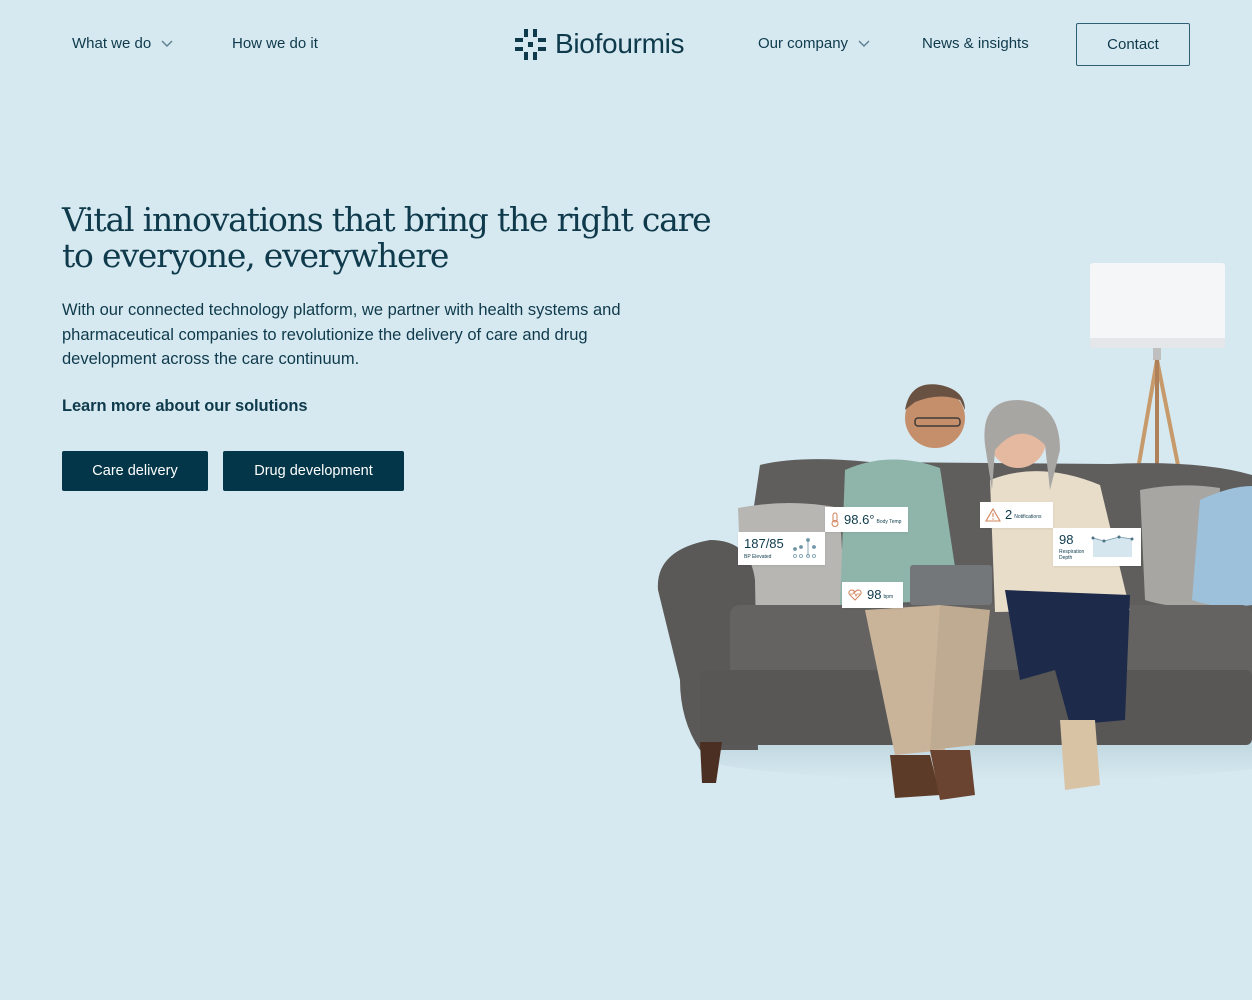 The image size is (1252, 1000). Describe the element at coordinates (855, 595) in the screenshot. I see `heart-rate-icon` at that location.